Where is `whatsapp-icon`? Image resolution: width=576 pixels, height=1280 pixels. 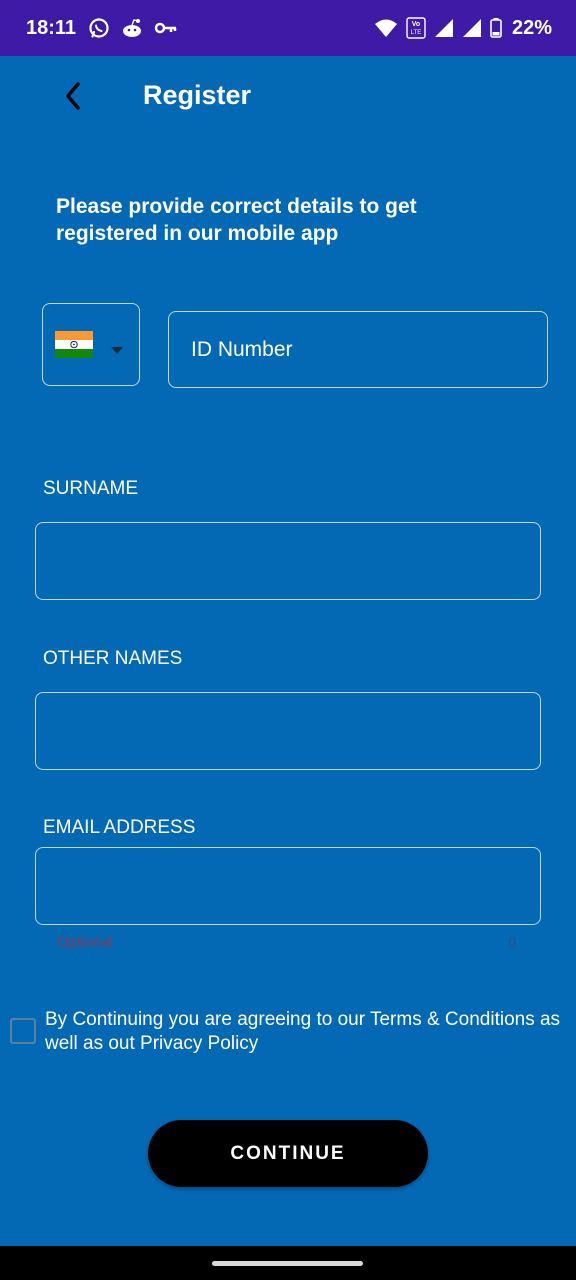 whatsapp-icon is located at coordinates (99, 28).